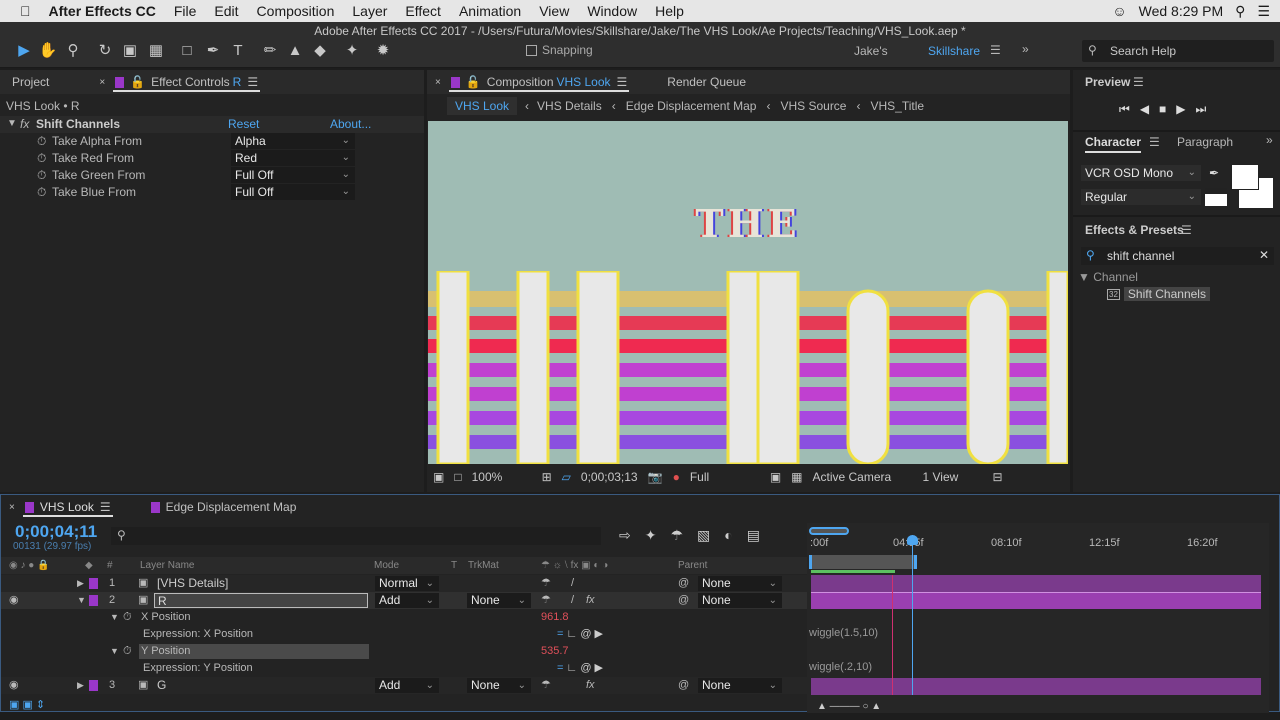 The width and height of the screenshot is (1280, 720). Describe the element at coordinates (706, 82) in the screenshot. I see `tab-render-queue: Render Queue` at that location.